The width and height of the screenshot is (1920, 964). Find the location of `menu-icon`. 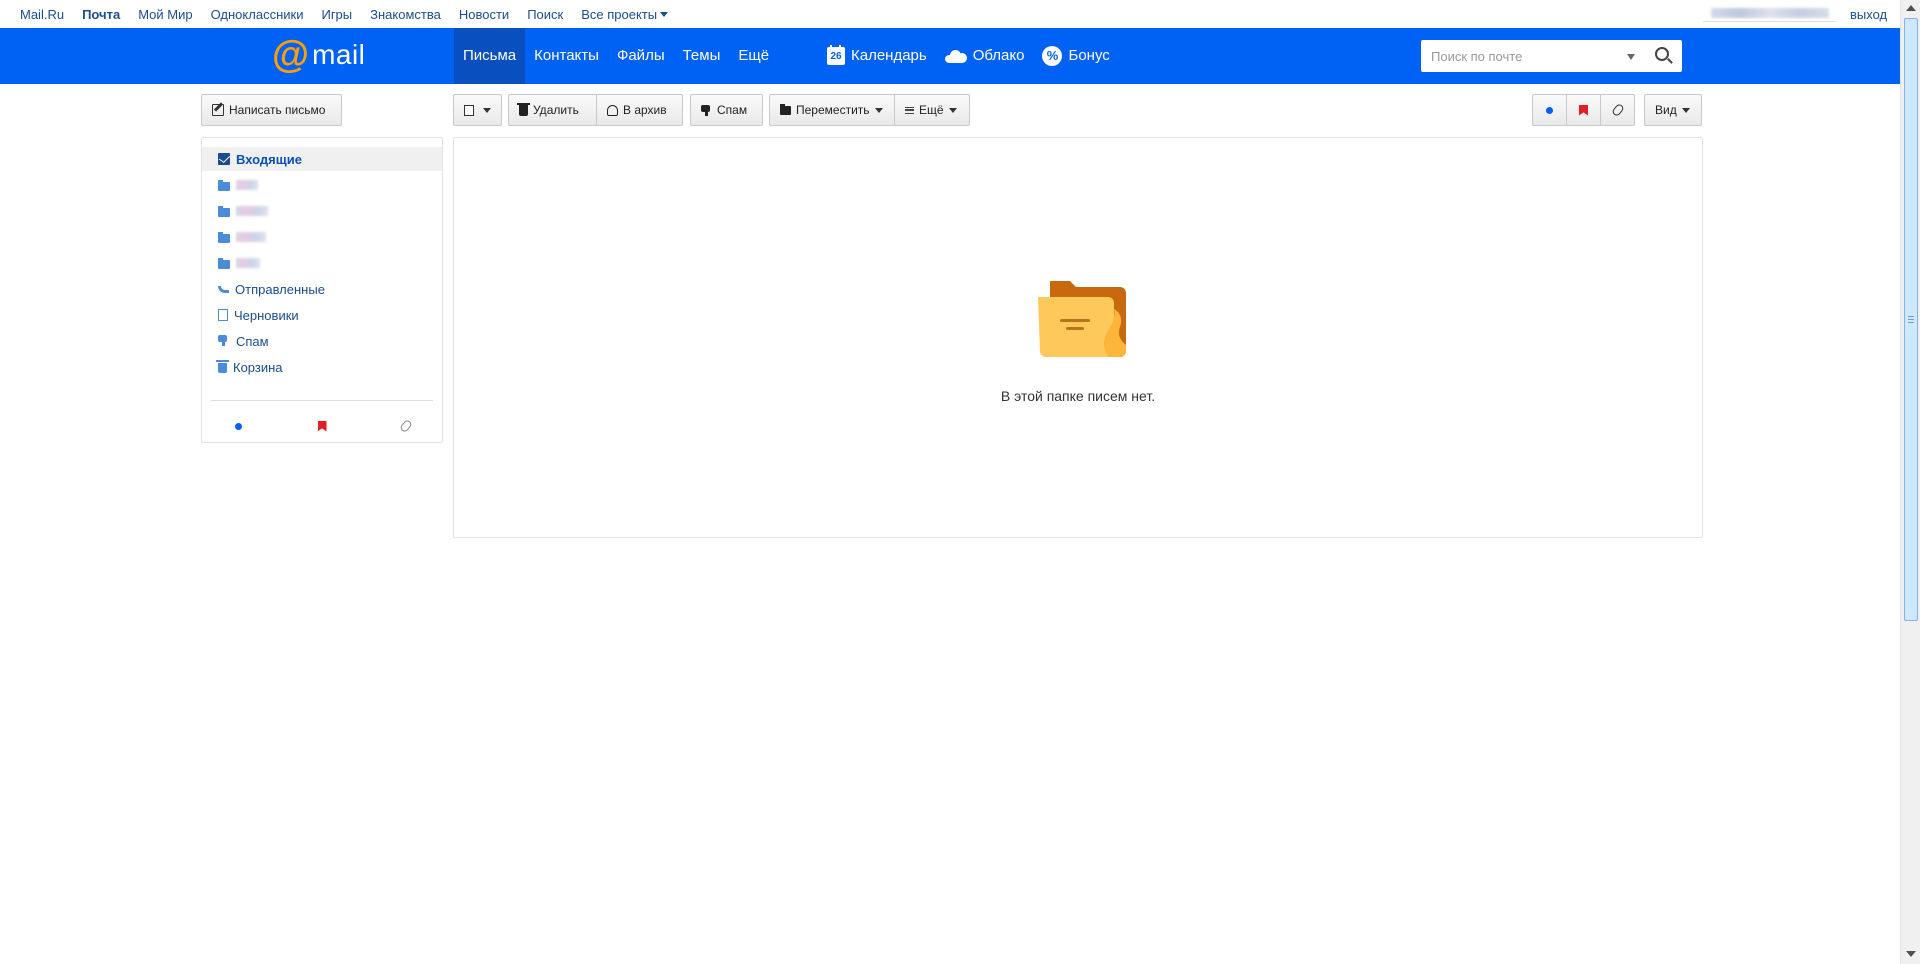

menu-icon is located at coordinates (909, 110).